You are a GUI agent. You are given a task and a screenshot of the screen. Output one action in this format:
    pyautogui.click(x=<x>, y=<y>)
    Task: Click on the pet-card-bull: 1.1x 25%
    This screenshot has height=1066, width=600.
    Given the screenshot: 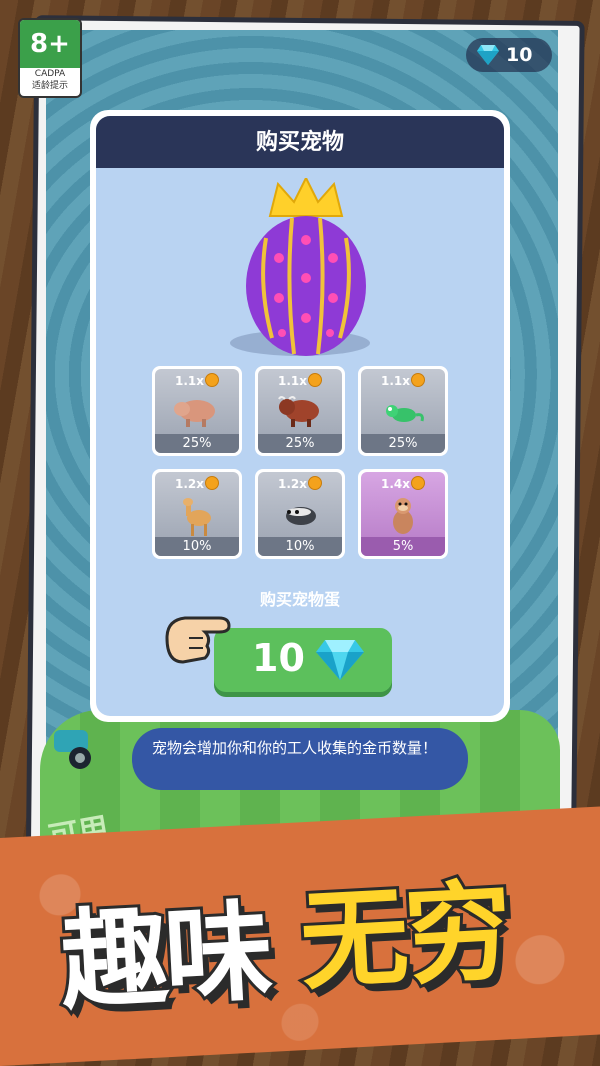 What is the action you would take?
    pyautogui.click(x=300, y=411)
    